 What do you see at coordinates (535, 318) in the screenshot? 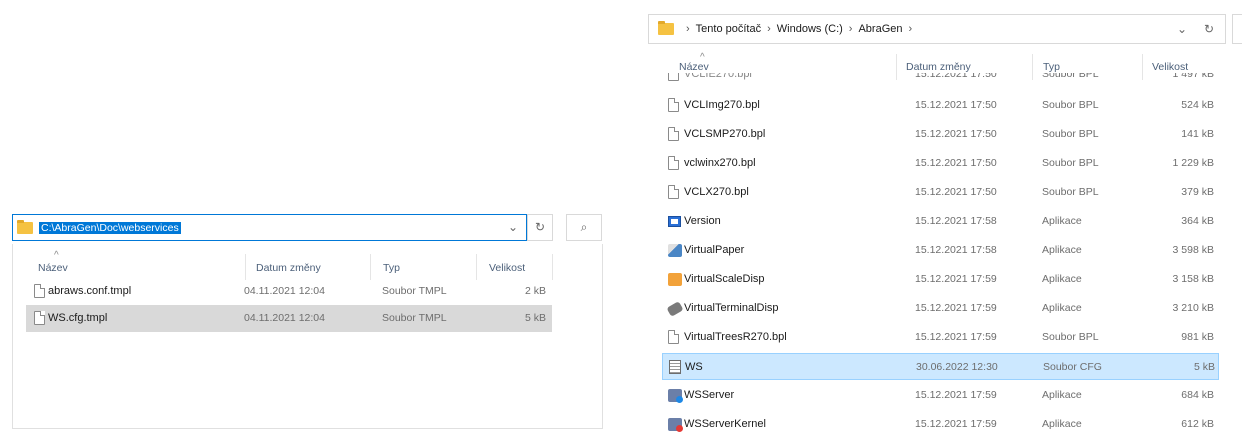
I see `file-size: 5 kB` at bounding box center [535, 318].